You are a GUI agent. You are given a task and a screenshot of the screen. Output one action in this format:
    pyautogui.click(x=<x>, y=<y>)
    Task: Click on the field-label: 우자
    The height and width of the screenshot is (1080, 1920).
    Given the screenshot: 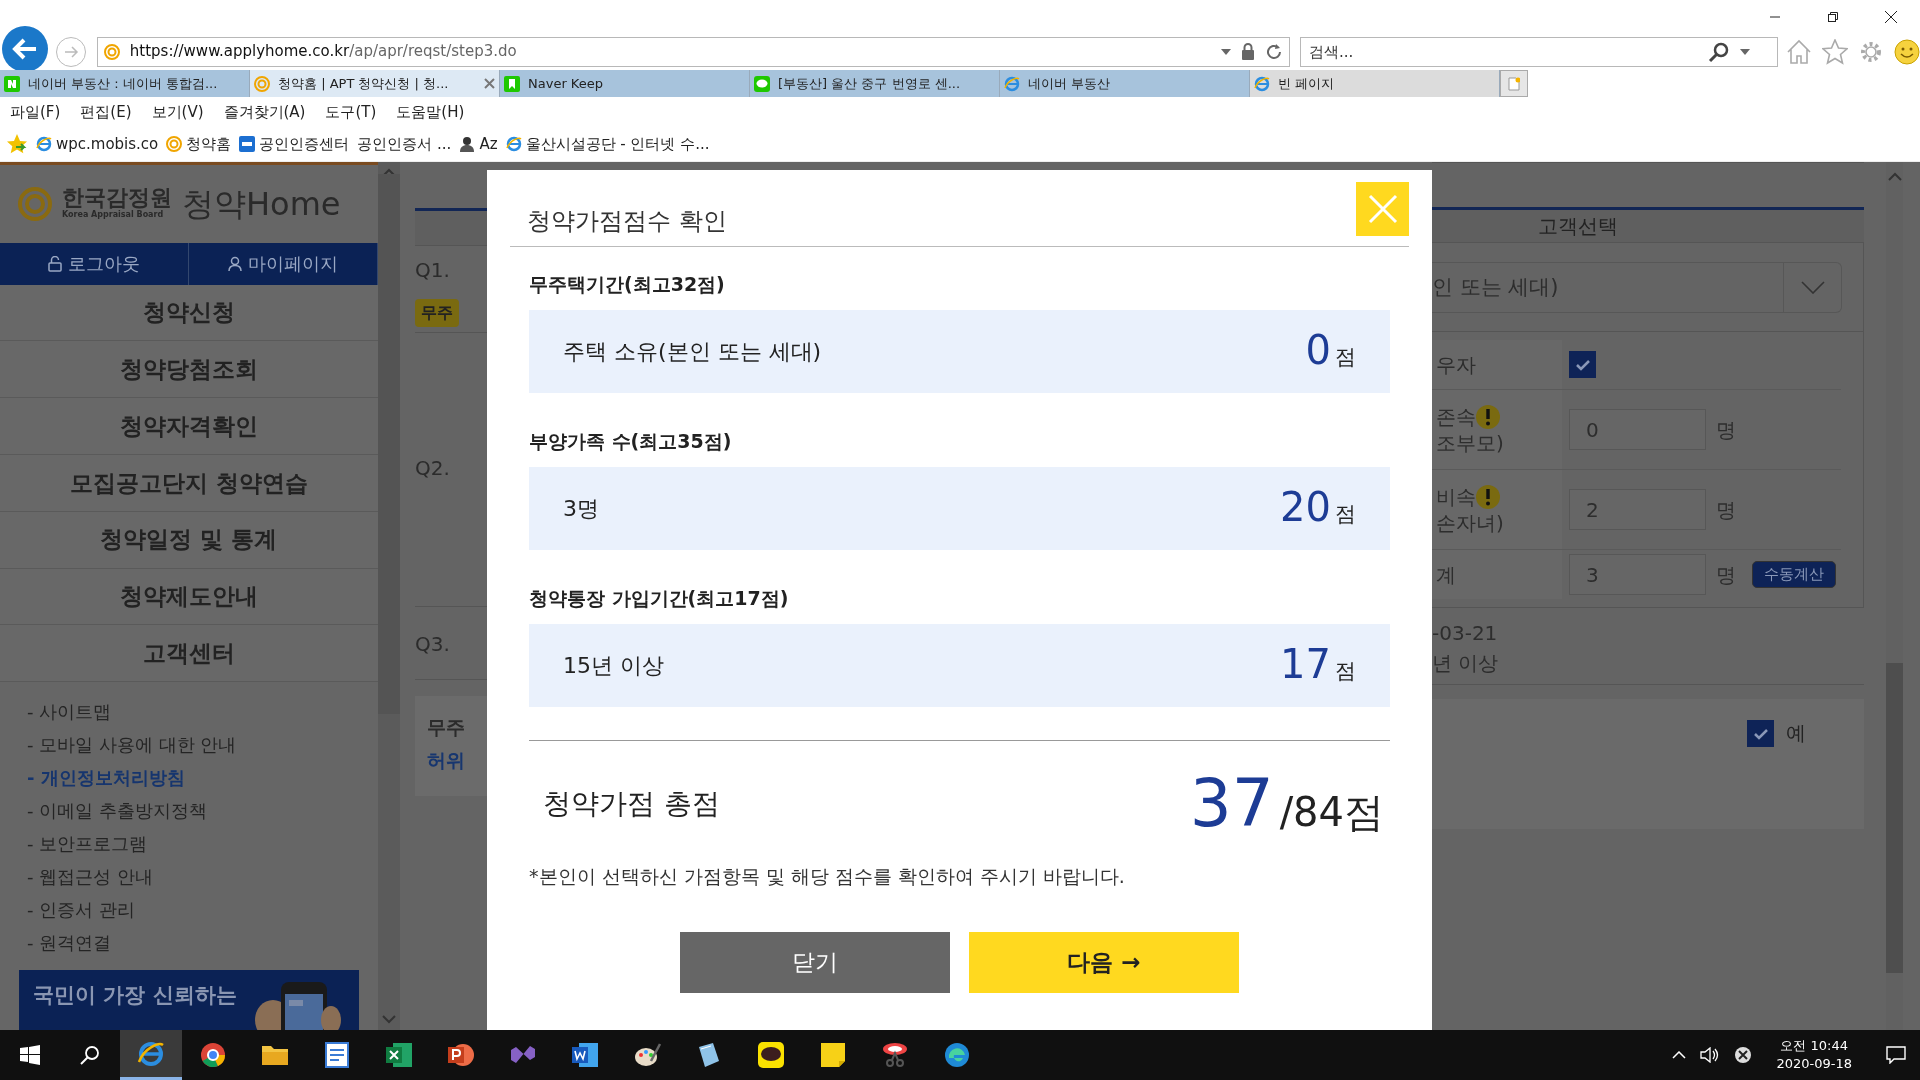 What is the action you would take?
    pyautogui.click(x=1456, y=364)
    